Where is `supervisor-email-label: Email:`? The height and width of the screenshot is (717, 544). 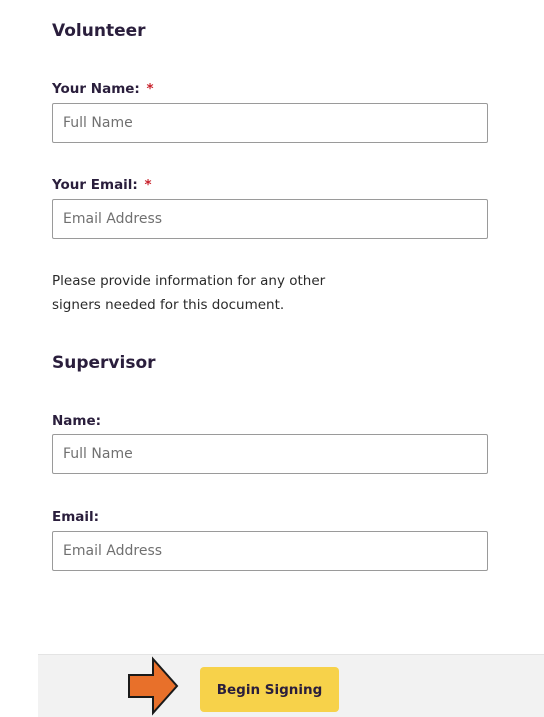
supervisor-email-label: Email: is located at coordinates (75, 517).